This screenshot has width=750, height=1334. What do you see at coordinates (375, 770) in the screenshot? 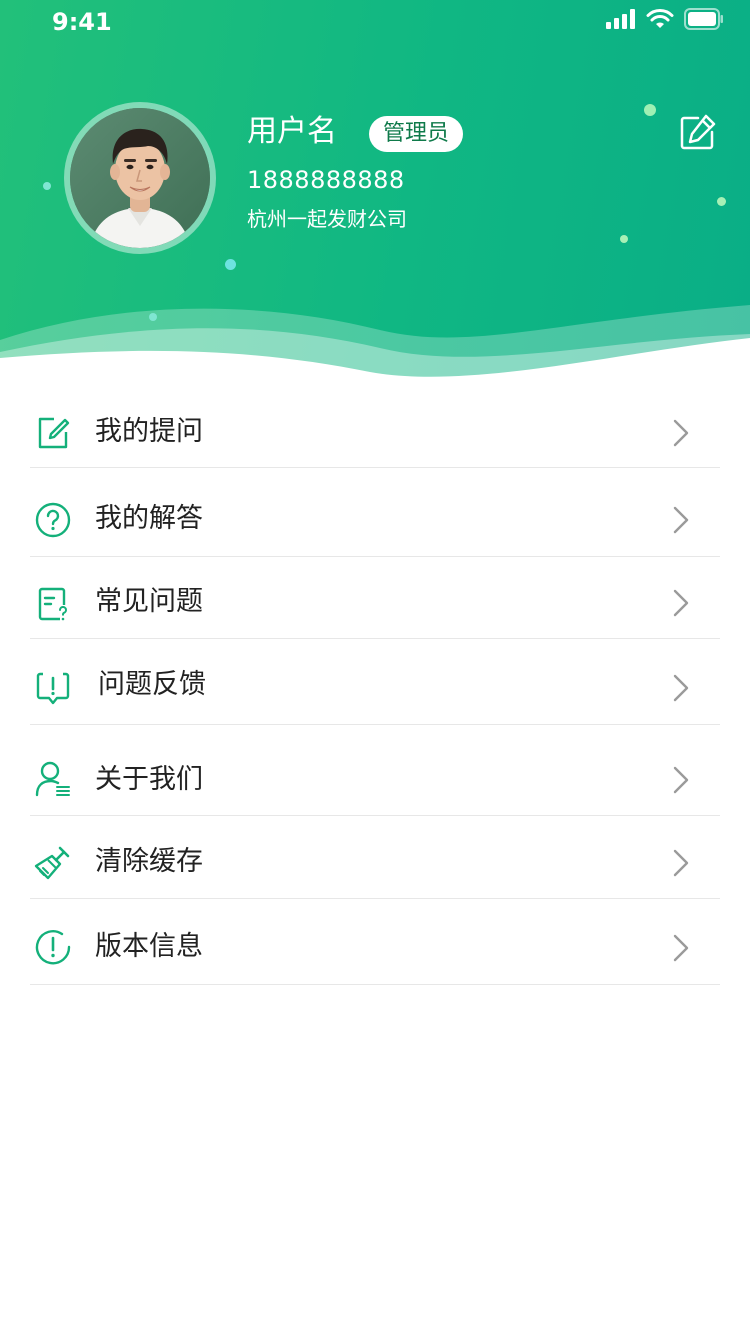
I see `menu-item-about-us: 关于我们` at bounding box center [375, 770].